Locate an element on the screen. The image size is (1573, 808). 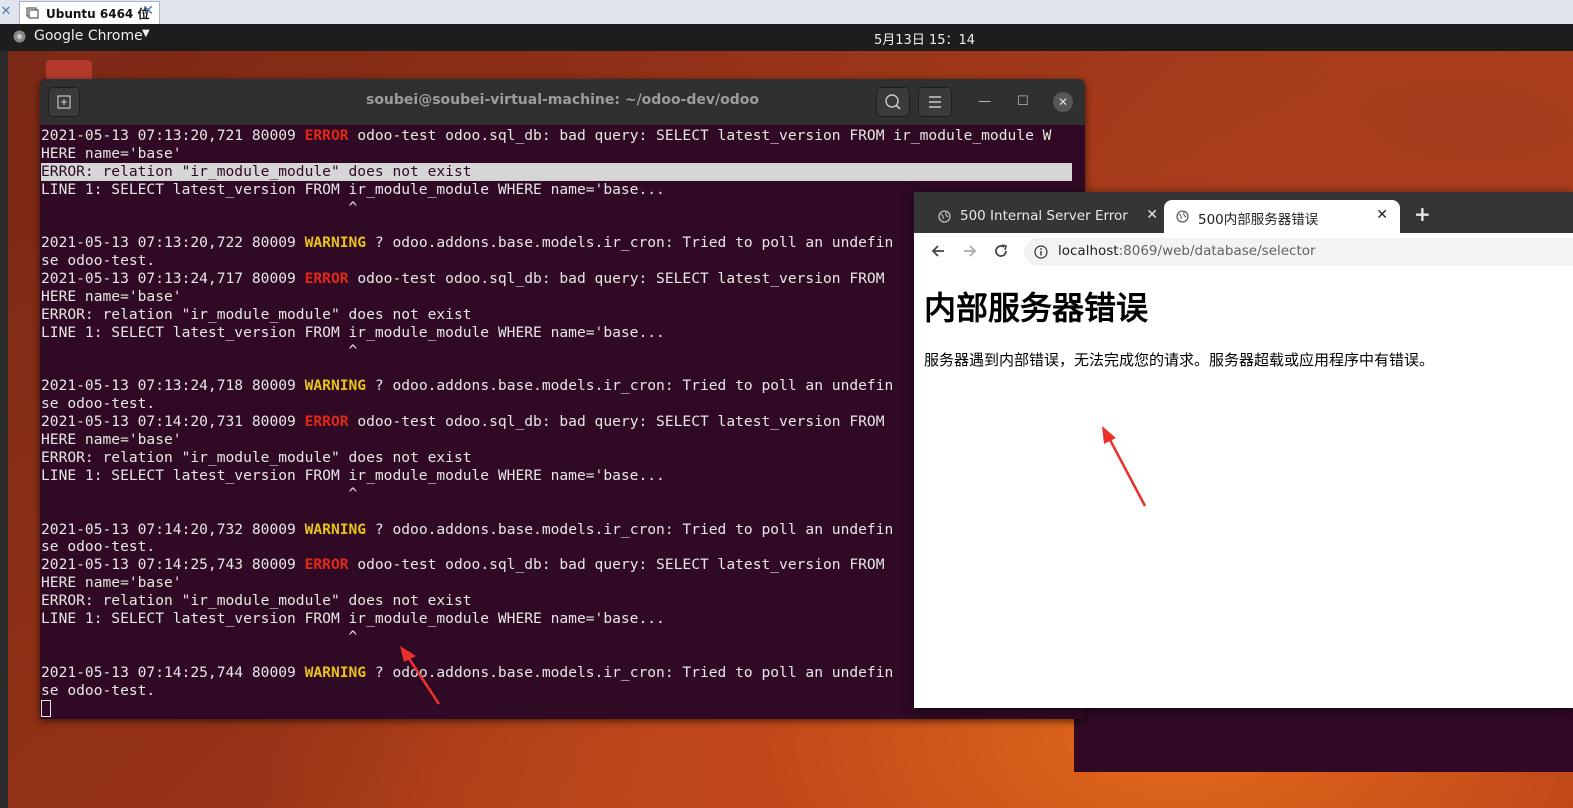
tab-internal-server-error: 500 Internal Server Error ✕ is located at coordinates (1048, 216).